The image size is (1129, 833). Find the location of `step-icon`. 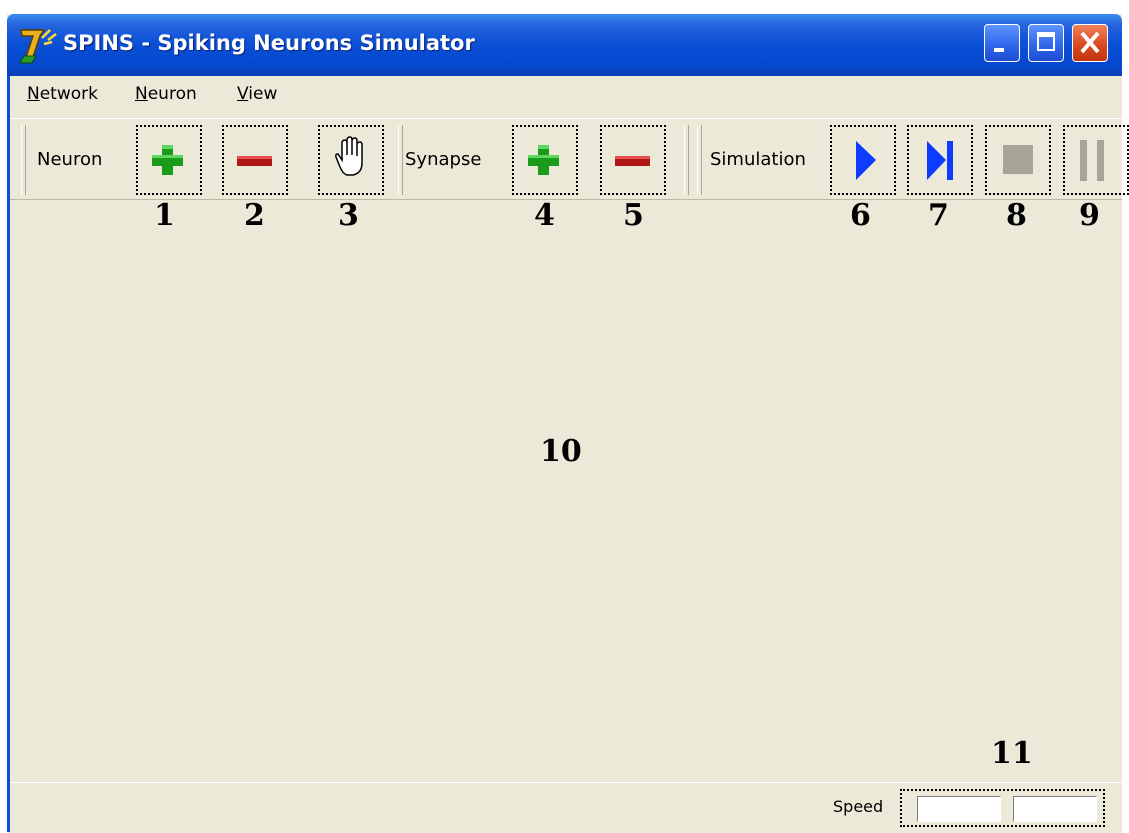

step-icon is located at coordinates (940, 160).